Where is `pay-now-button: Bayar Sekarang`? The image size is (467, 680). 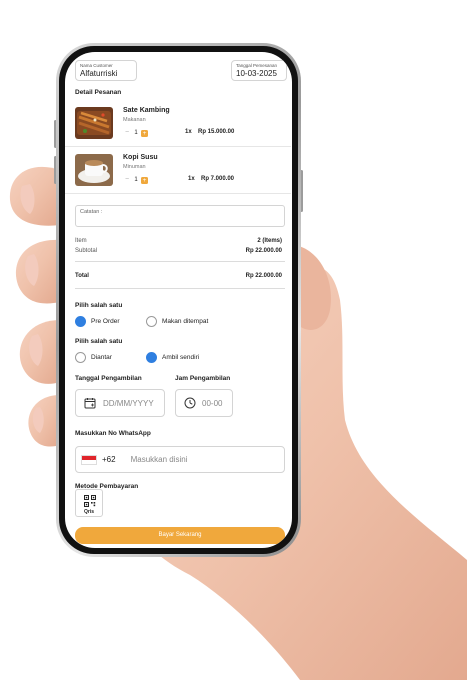
pay-now-button: Bayar Sekarang is located at coordinates (180, 535).